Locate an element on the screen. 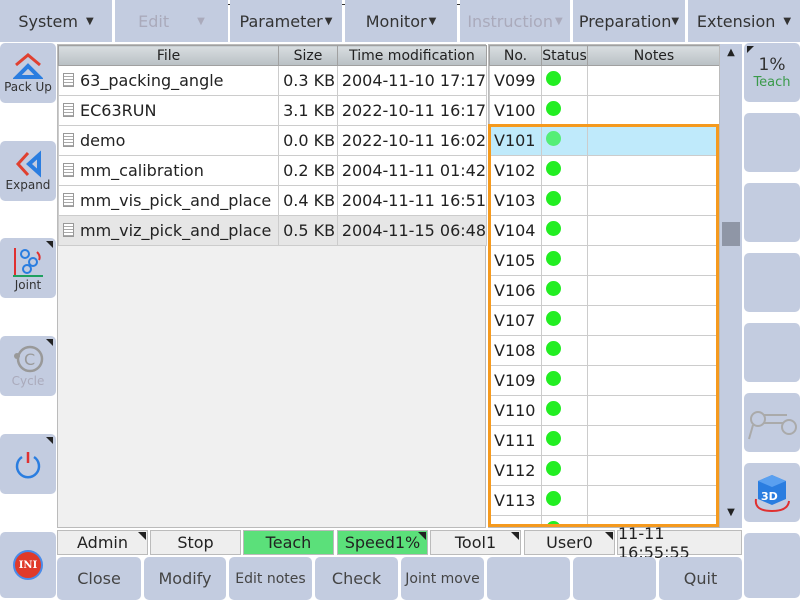 The image size is (800, 600). menu-extension: Extension ▼ is located at coordinates (744, 21).